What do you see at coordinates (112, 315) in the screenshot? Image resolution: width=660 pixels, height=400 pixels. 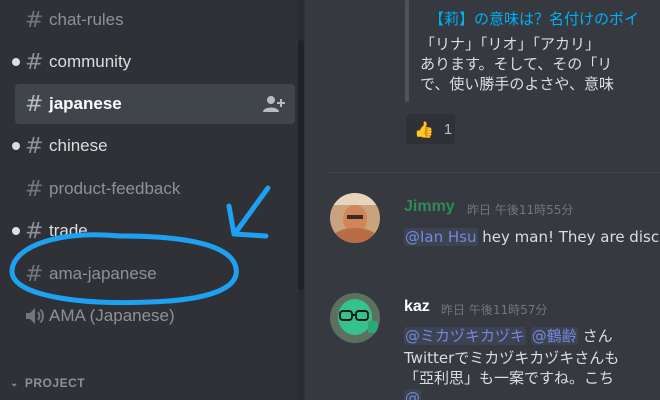 I see `channel-label: AMA (Japanese)` at bounding box center [112, 315].